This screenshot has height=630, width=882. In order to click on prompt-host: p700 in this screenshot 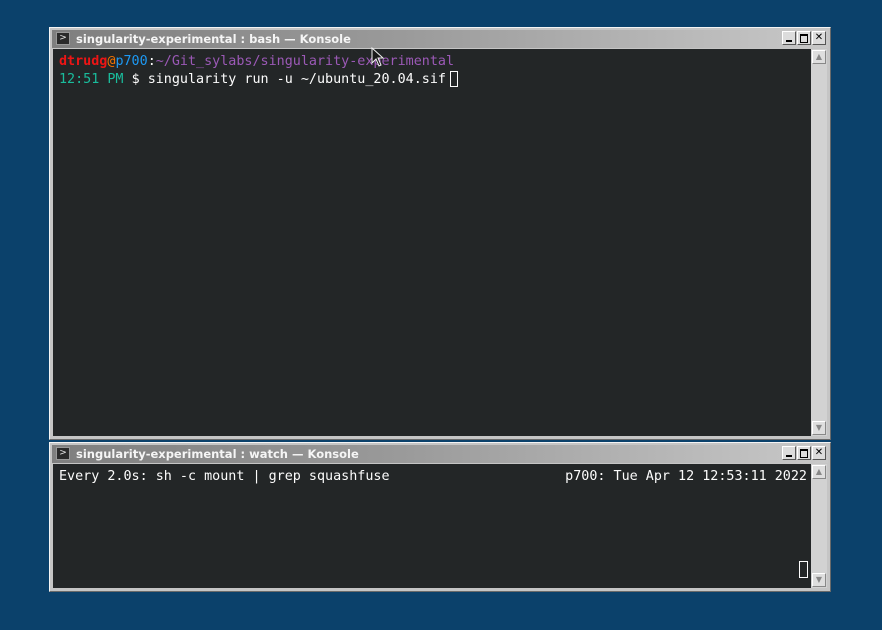, I will do `click(131, 61)`.